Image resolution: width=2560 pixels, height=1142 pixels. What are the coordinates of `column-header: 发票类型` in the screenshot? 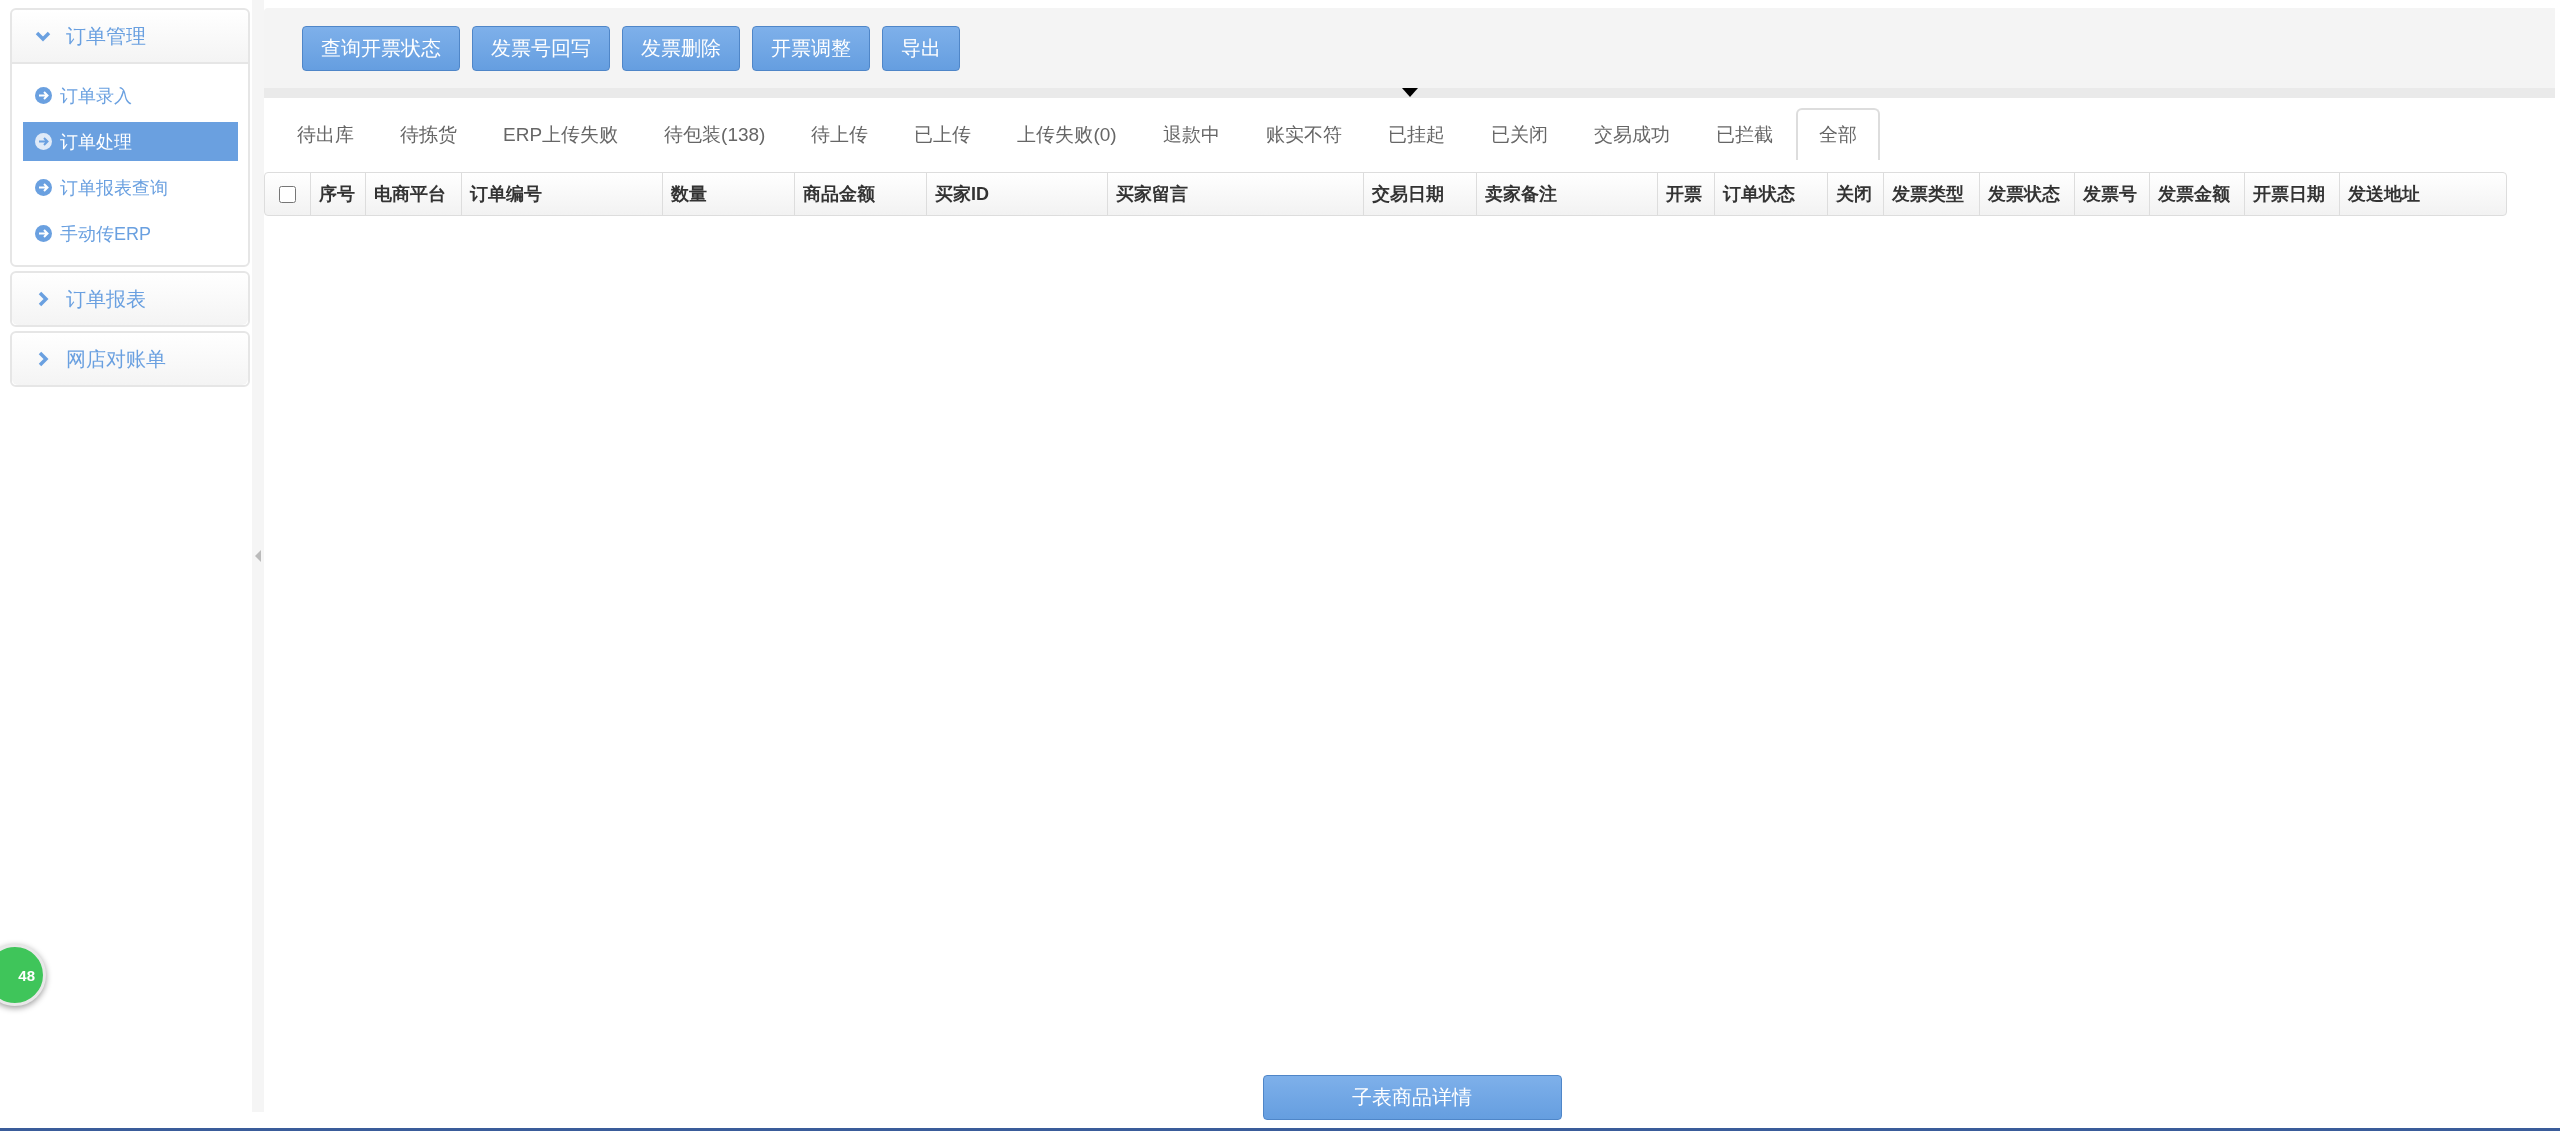 It's located at (1931, 194).